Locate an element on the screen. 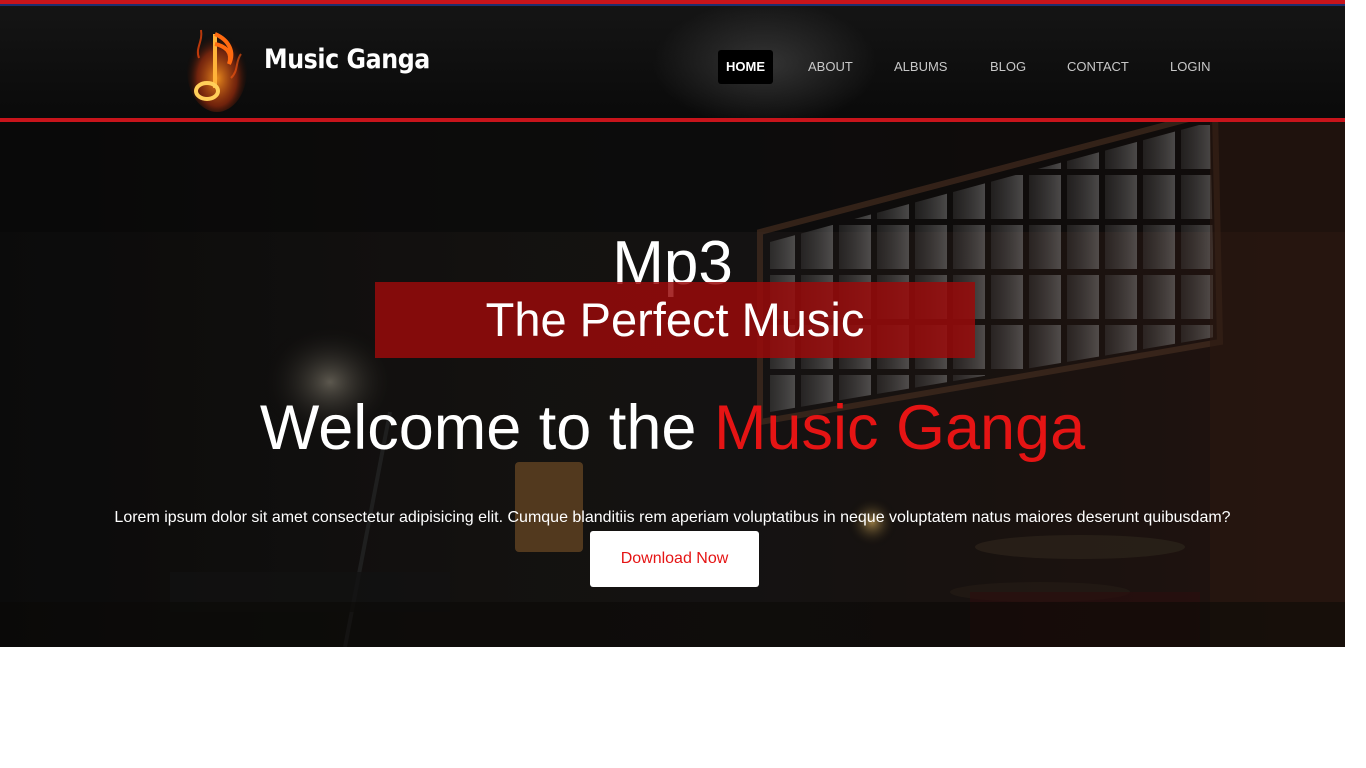  nav-albums: ALBUMS is located at coordinates (920, 67).